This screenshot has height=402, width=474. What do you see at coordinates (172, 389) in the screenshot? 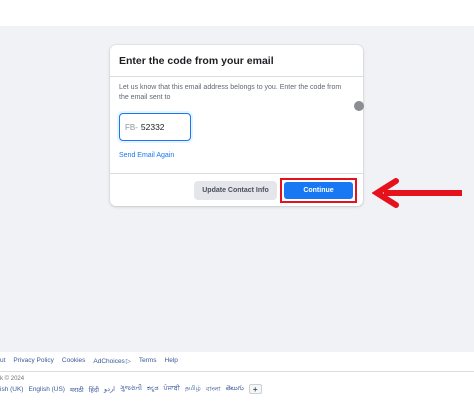
I see `language-option: ਪੰਜਾਬੀ` at bounding box center [172, 389].